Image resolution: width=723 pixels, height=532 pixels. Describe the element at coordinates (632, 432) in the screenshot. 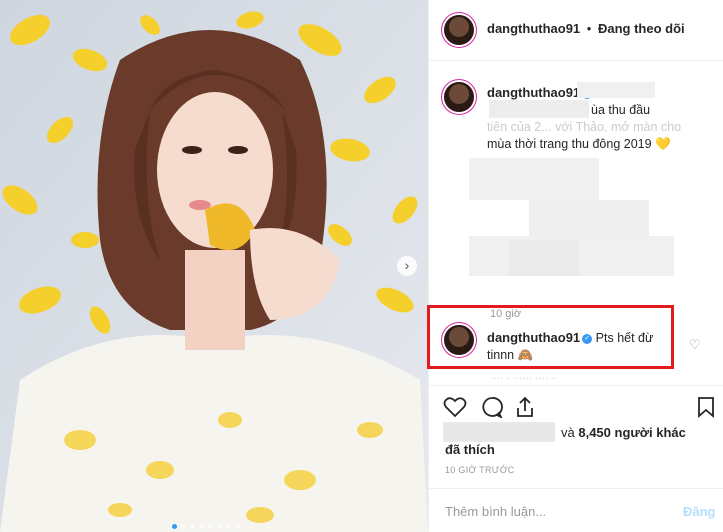

I see `likes-count-link: 8,450 người khác` at that location.